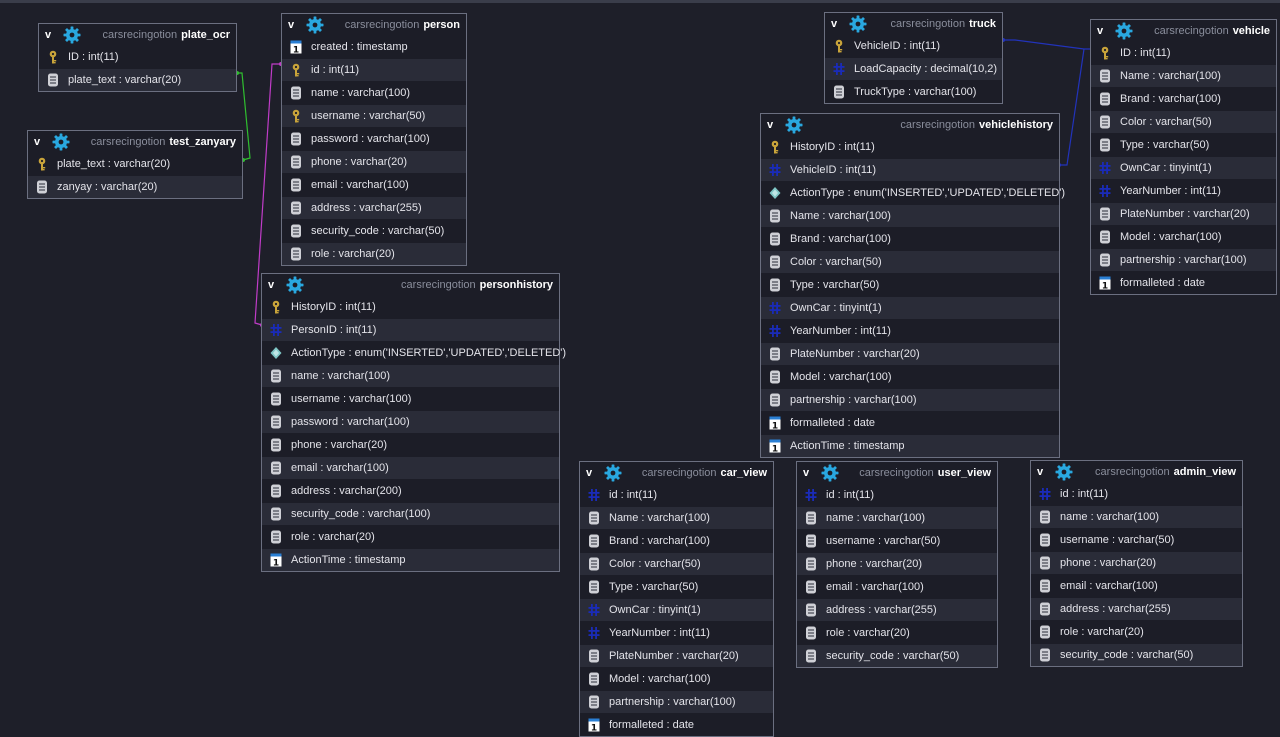 This screenshot has width=1280, height=737. Describe the element at coordinates (410, 329) in the screenshot. I see `column-row: PersonID : int(11)` at that location.